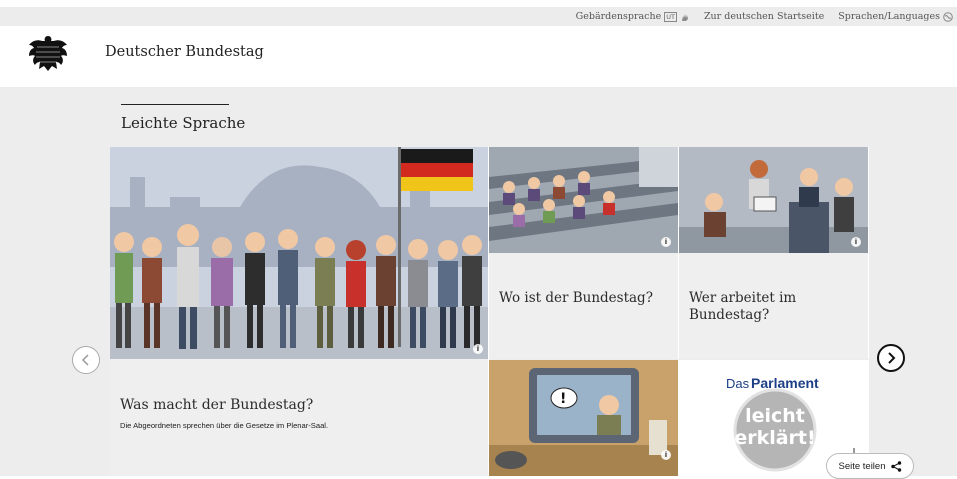  I want to click on computer-screen-illustration: !, so click(583, 418).